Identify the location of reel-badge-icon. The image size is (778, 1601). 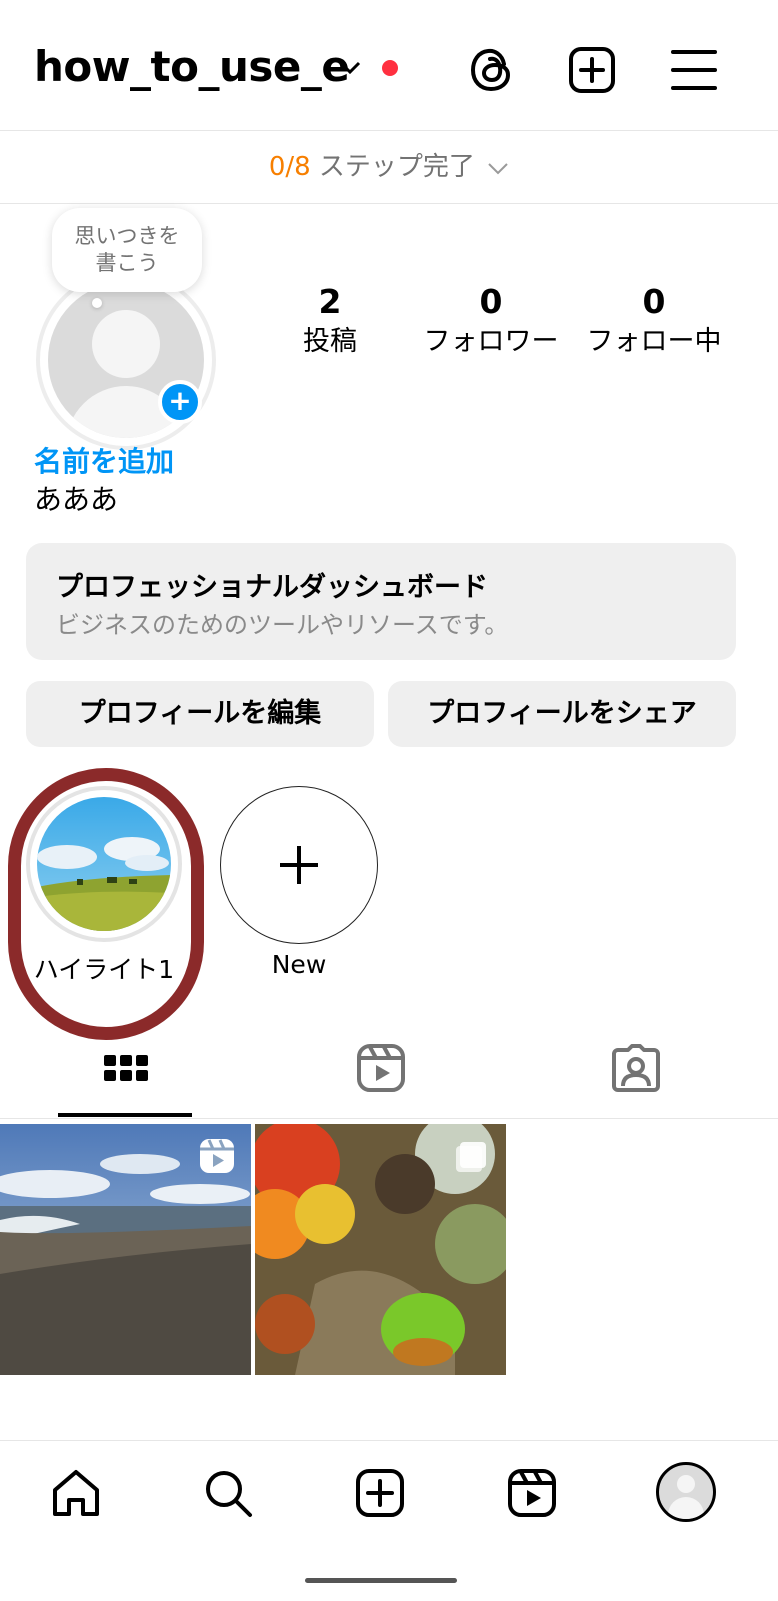
(217, 1156).